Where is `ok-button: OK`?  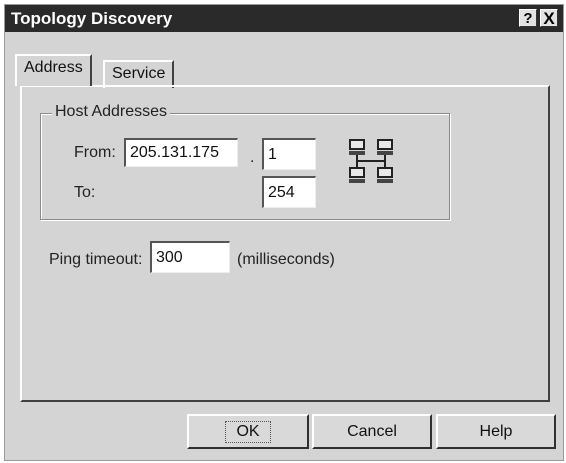
ok-button: OK is located at coordinates (248, 431).